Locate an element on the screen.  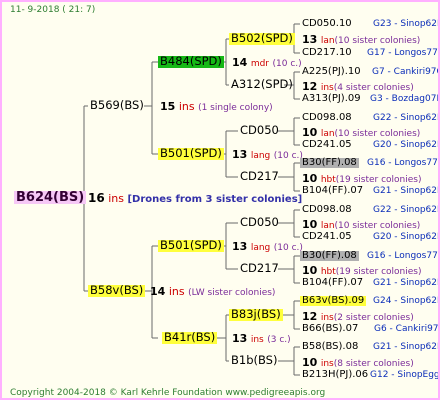
sire-mating-info: 14 ins (LW sister colonies) is located at coordinates (212, 292).